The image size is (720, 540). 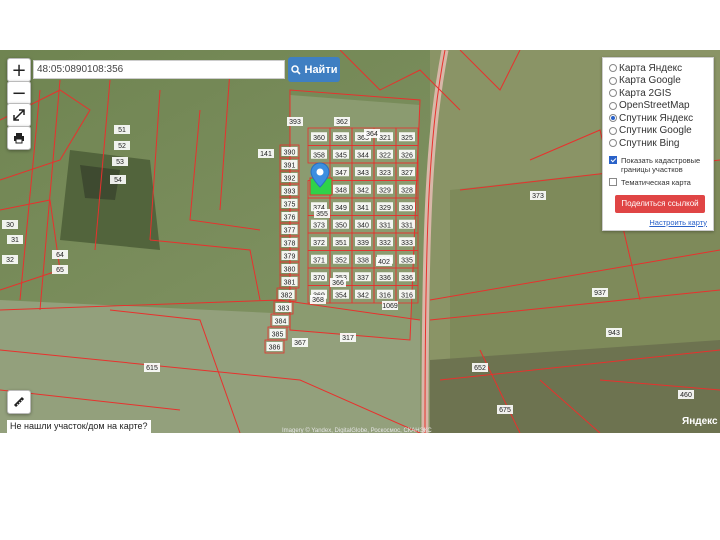 What do you see at coordinates (79, 426) in the screenshot?
I see `not-found-link: Не нашли участок/дом на карте?` at bounding box center [79, 426].